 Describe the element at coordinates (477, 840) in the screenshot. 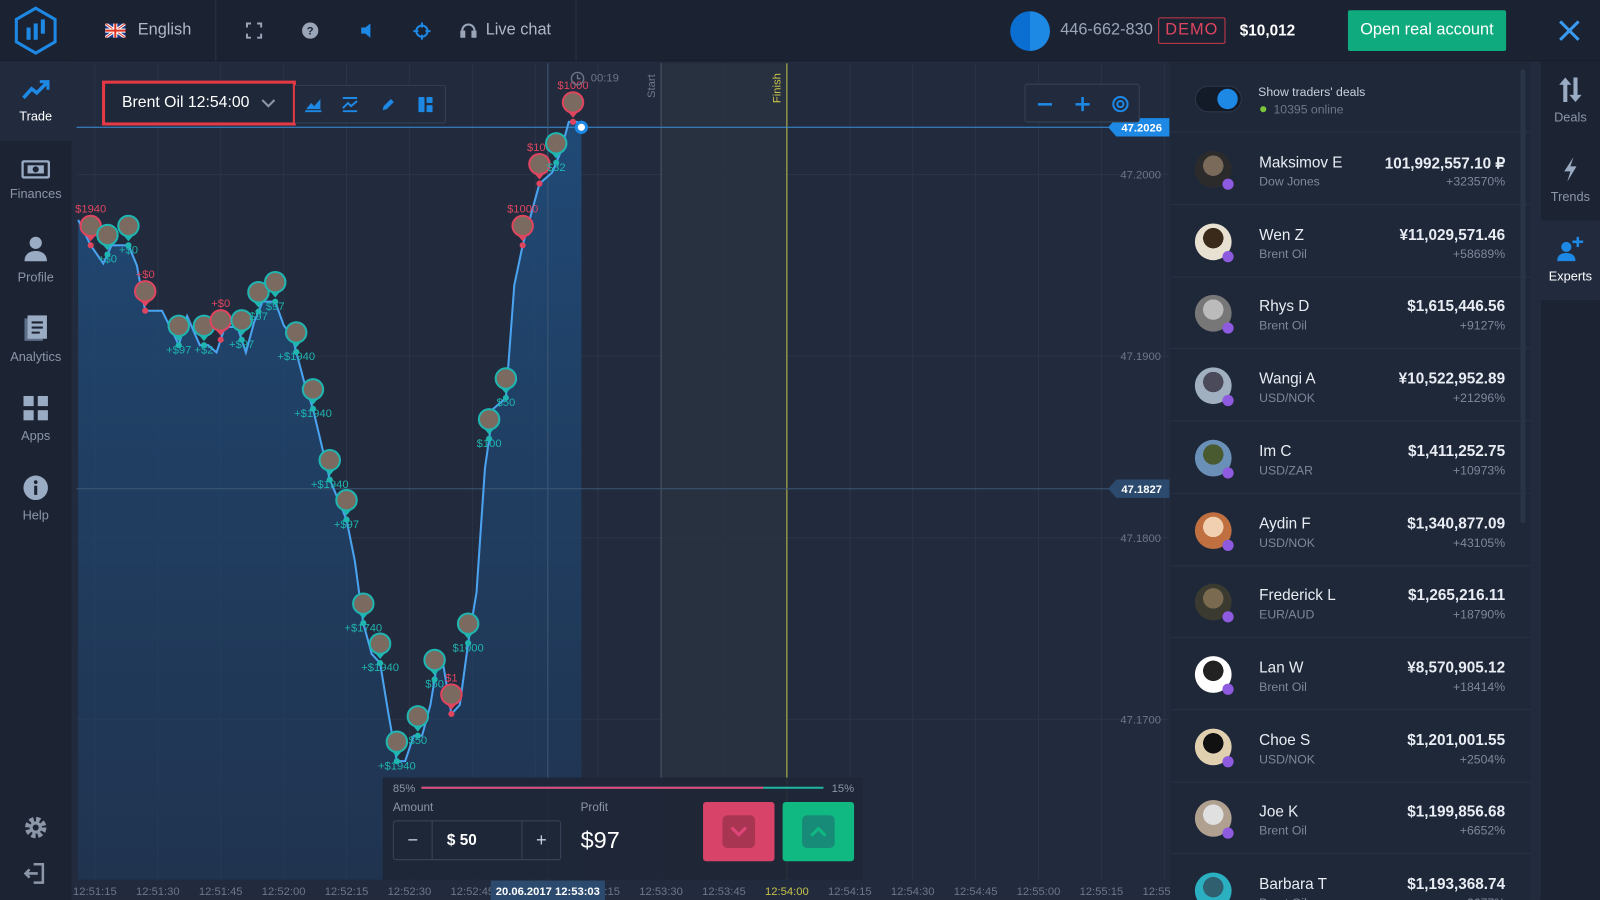

I see `amount-input: $ 50` at that location.